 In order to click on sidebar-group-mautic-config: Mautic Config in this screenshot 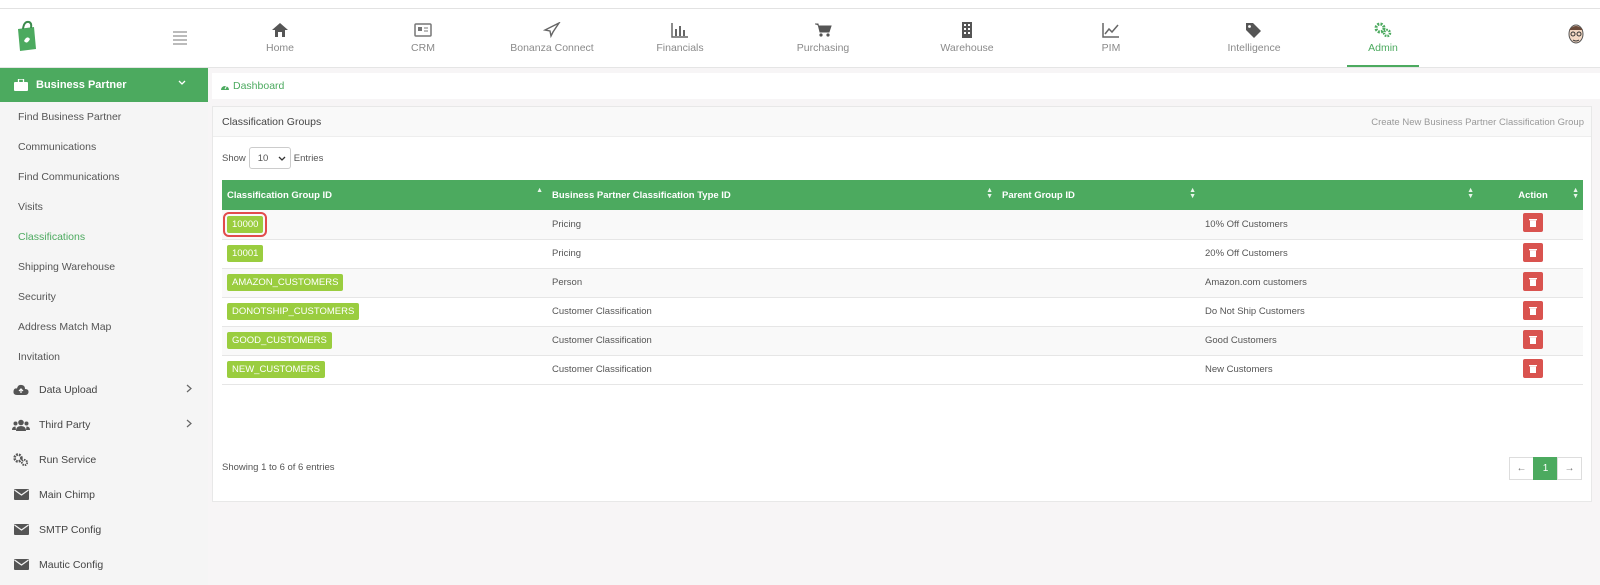, I will do `click(104, 564)`.